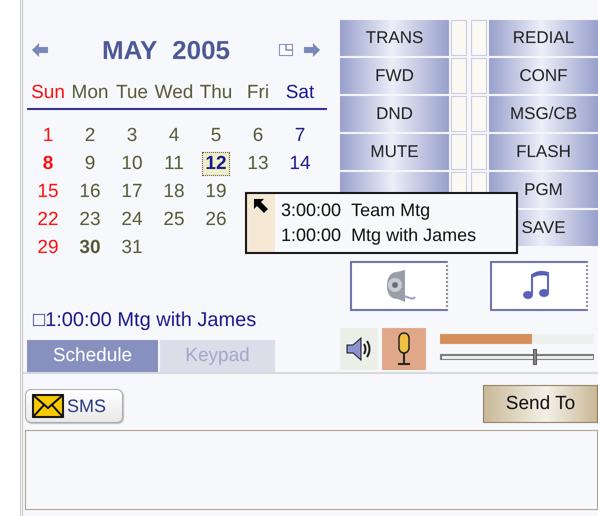 The height and width of the screenshot is (516, 598). Describe the element at coordinates (48, 220) in the screenshot. I see `calendar-day: 22` at that location.